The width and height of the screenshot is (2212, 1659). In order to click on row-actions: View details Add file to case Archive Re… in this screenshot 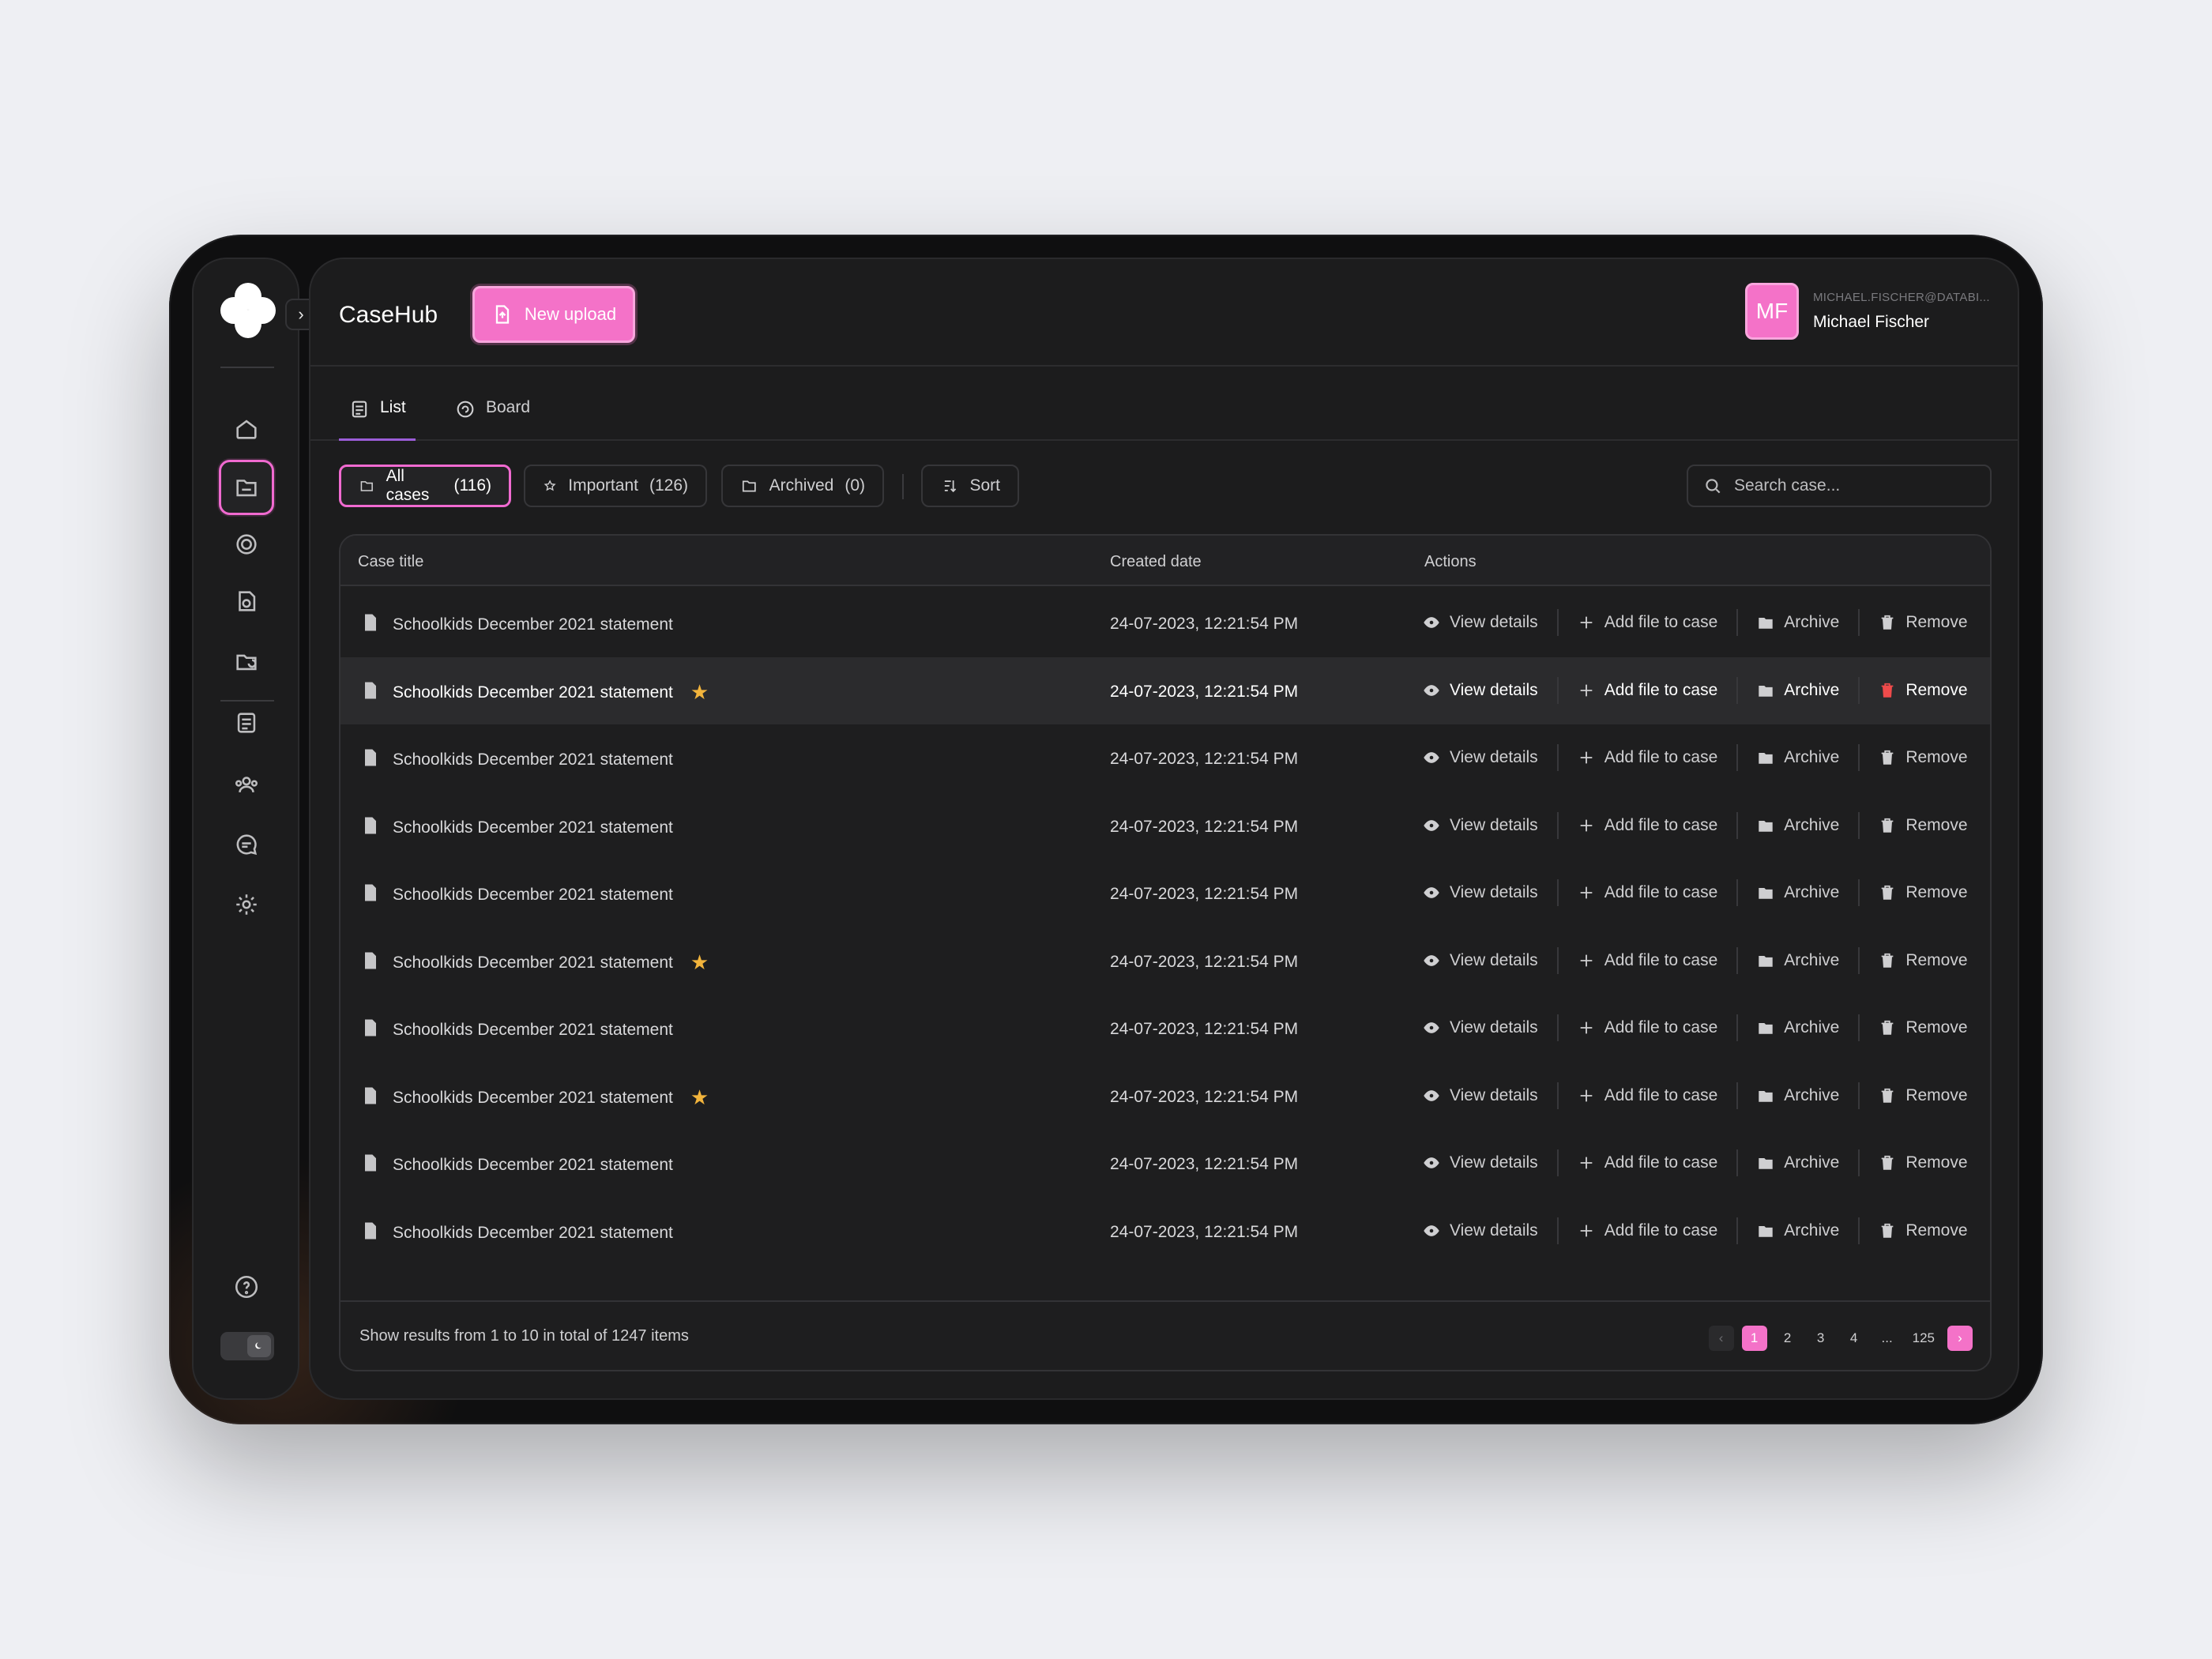, I will do `click(1696, 826)`.